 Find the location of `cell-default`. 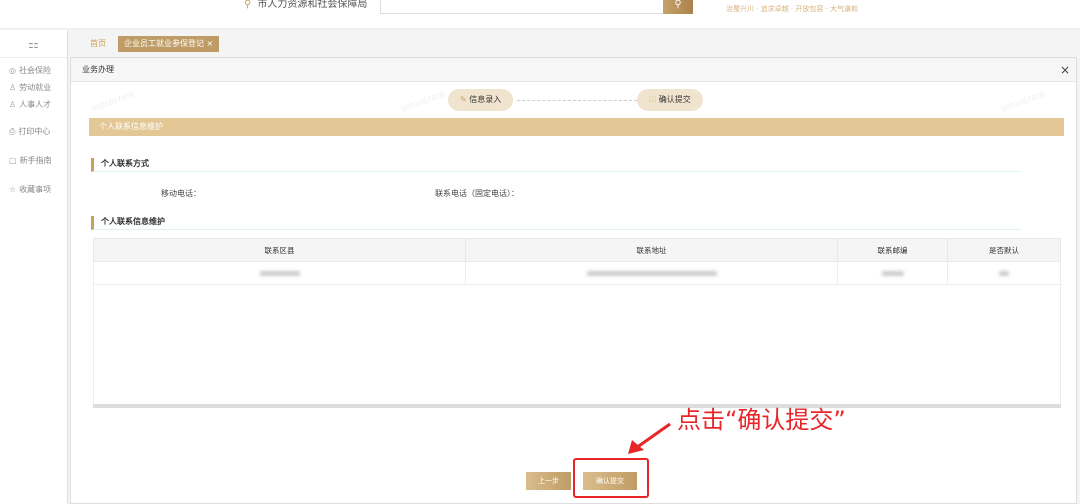

cell-default is located at coordinates (1004, 273).